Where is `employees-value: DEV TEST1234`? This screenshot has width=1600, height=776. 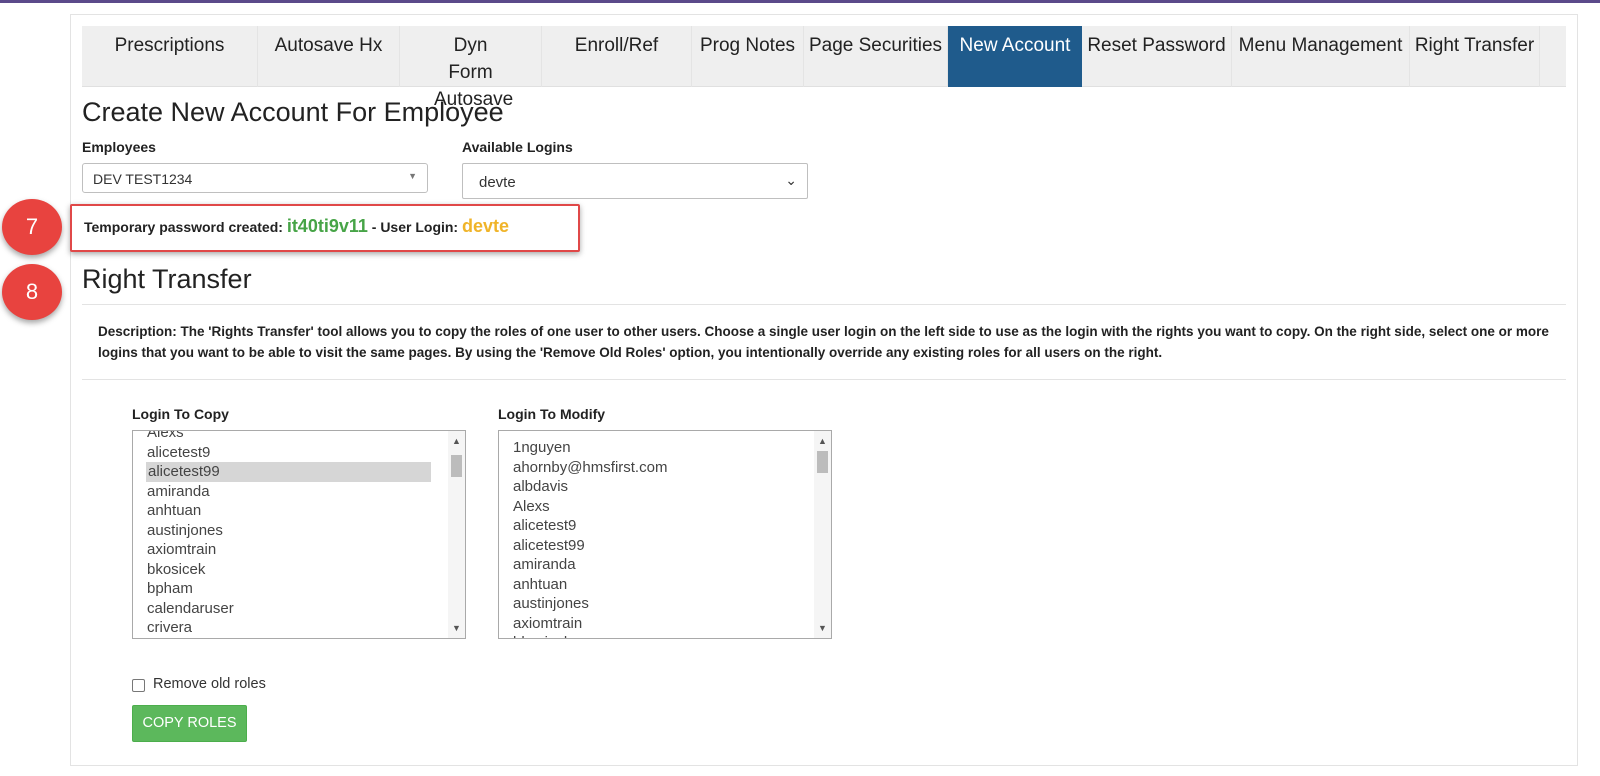 employees-value: DEV TEST1234 is located at coordinates (143, 179).